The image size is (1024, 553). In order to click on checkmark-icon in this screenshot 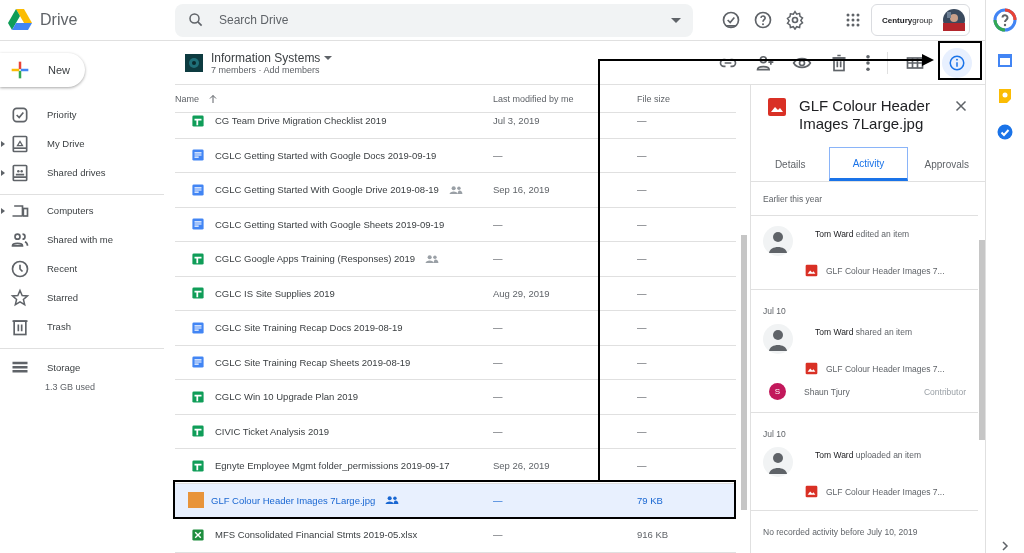, I will do `click(1005, 132)`.